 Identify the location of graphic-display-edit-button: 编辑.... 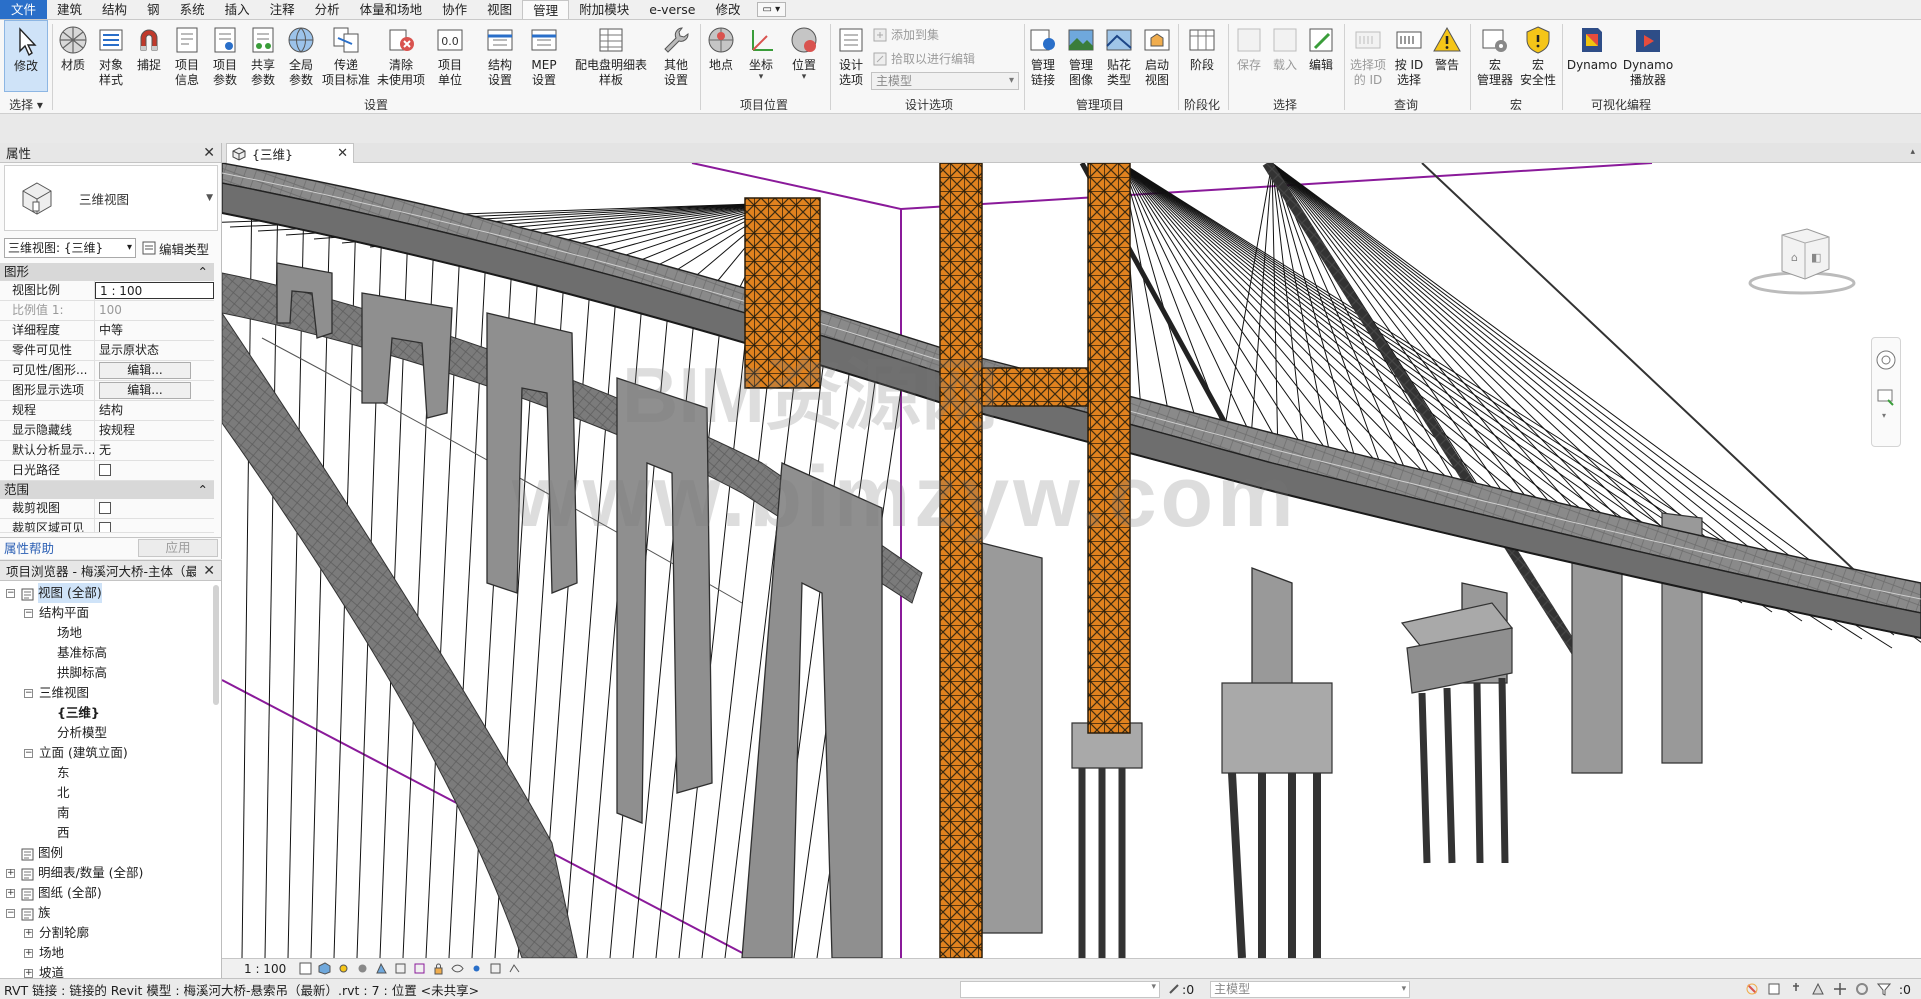
(145, 390).